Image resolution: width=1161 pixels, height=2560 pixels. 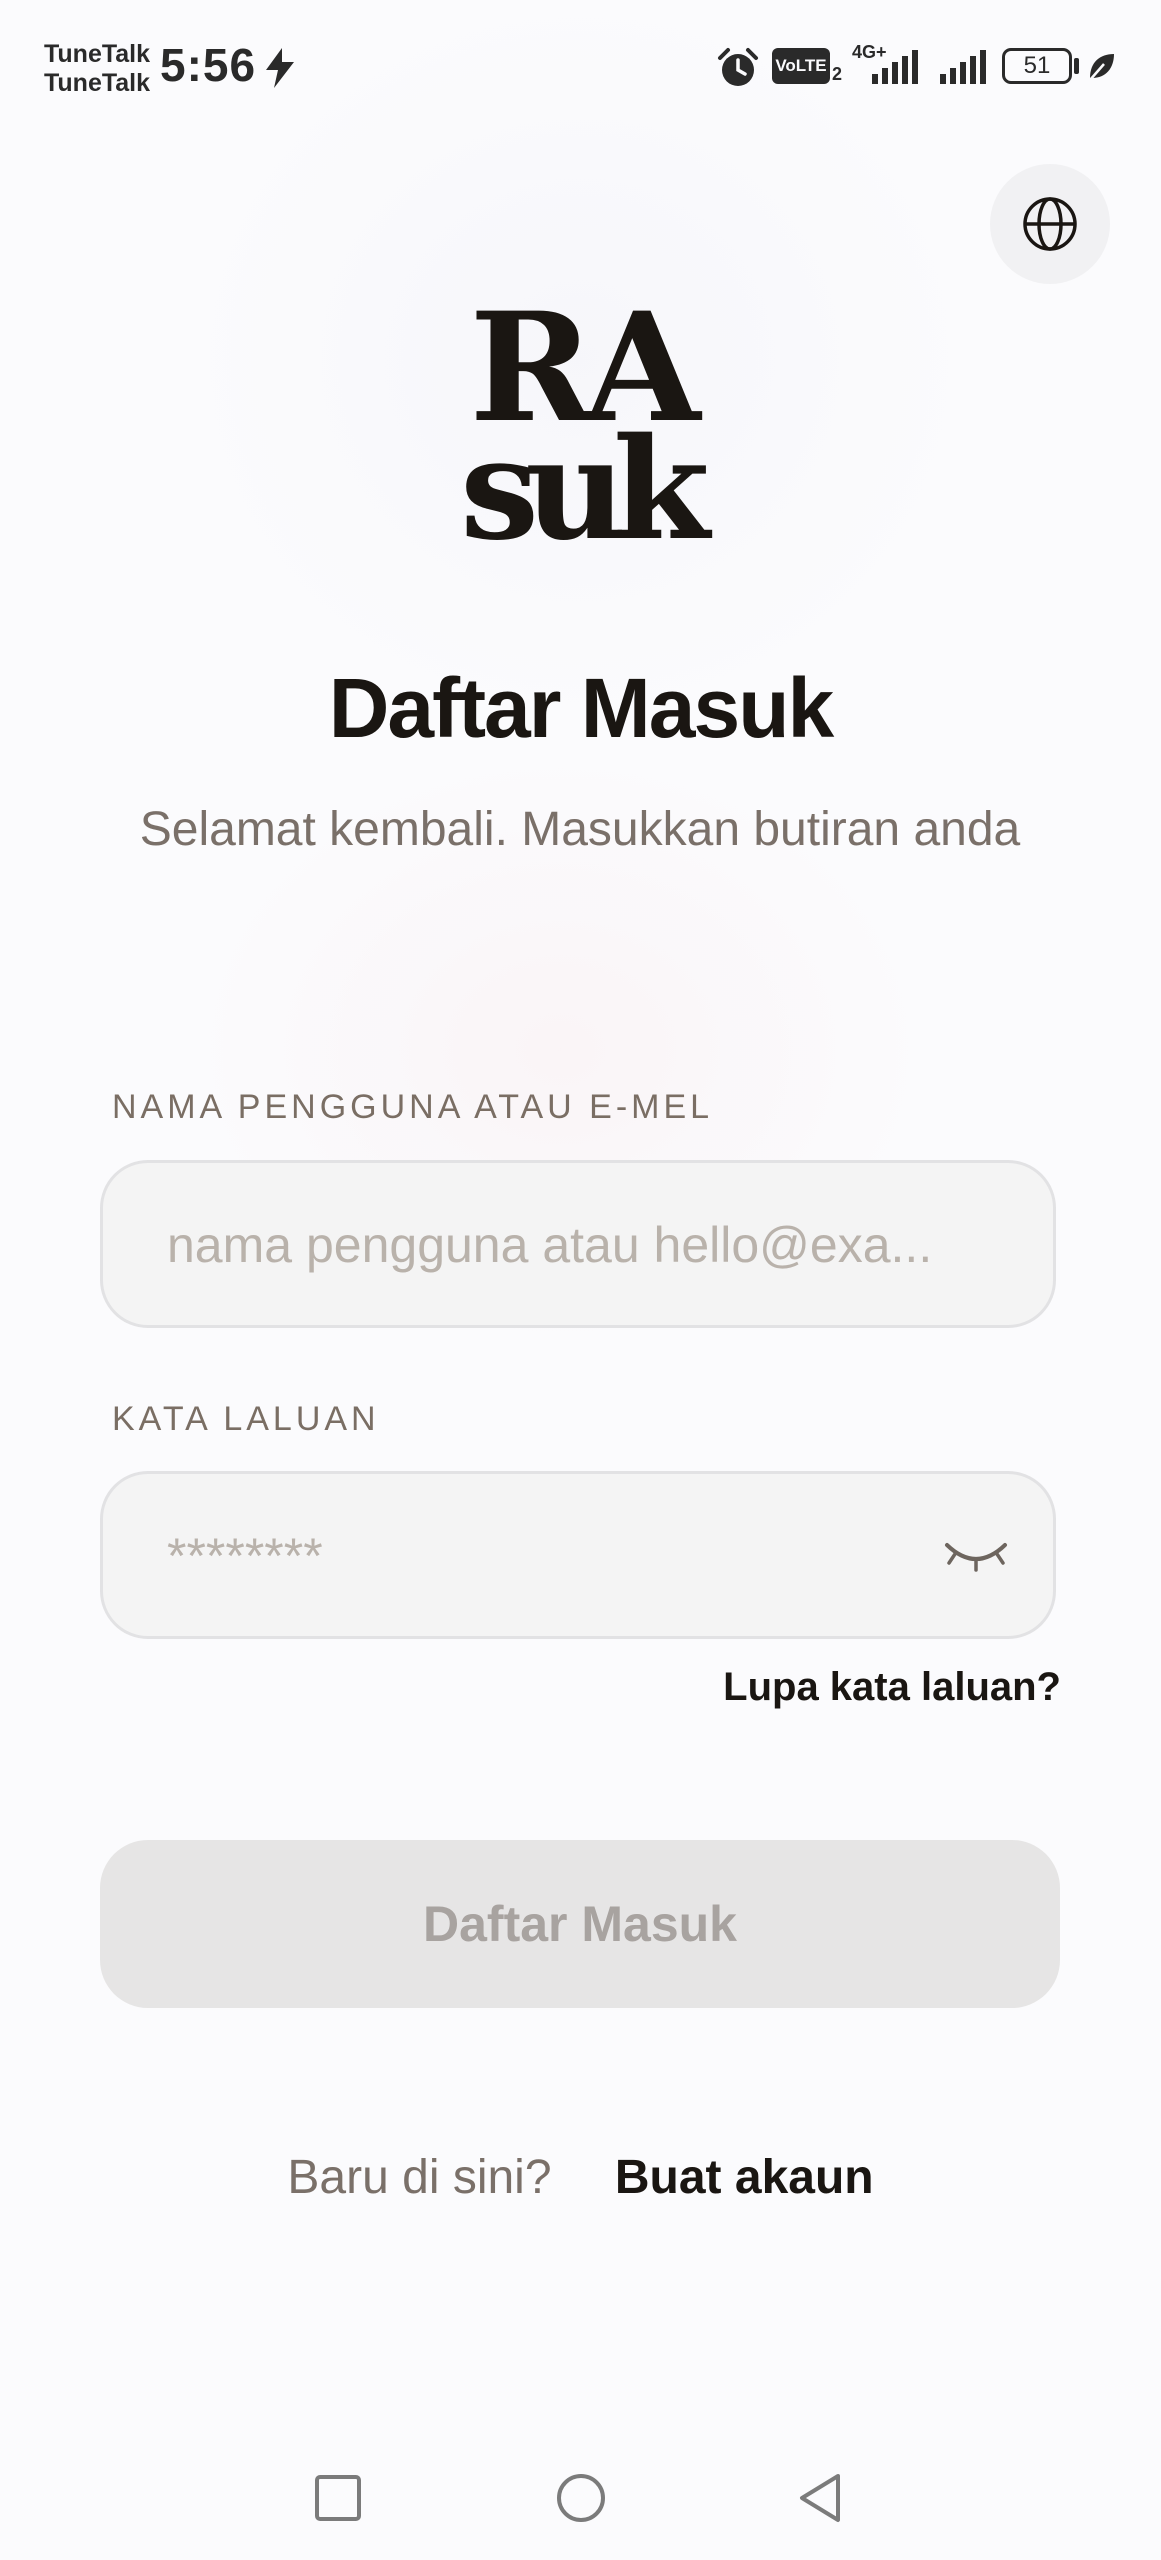 What do you see at coordinates (586, 479) in the screenshot?
I see `logo-line-2: suk` at bounding box center [586, 479].